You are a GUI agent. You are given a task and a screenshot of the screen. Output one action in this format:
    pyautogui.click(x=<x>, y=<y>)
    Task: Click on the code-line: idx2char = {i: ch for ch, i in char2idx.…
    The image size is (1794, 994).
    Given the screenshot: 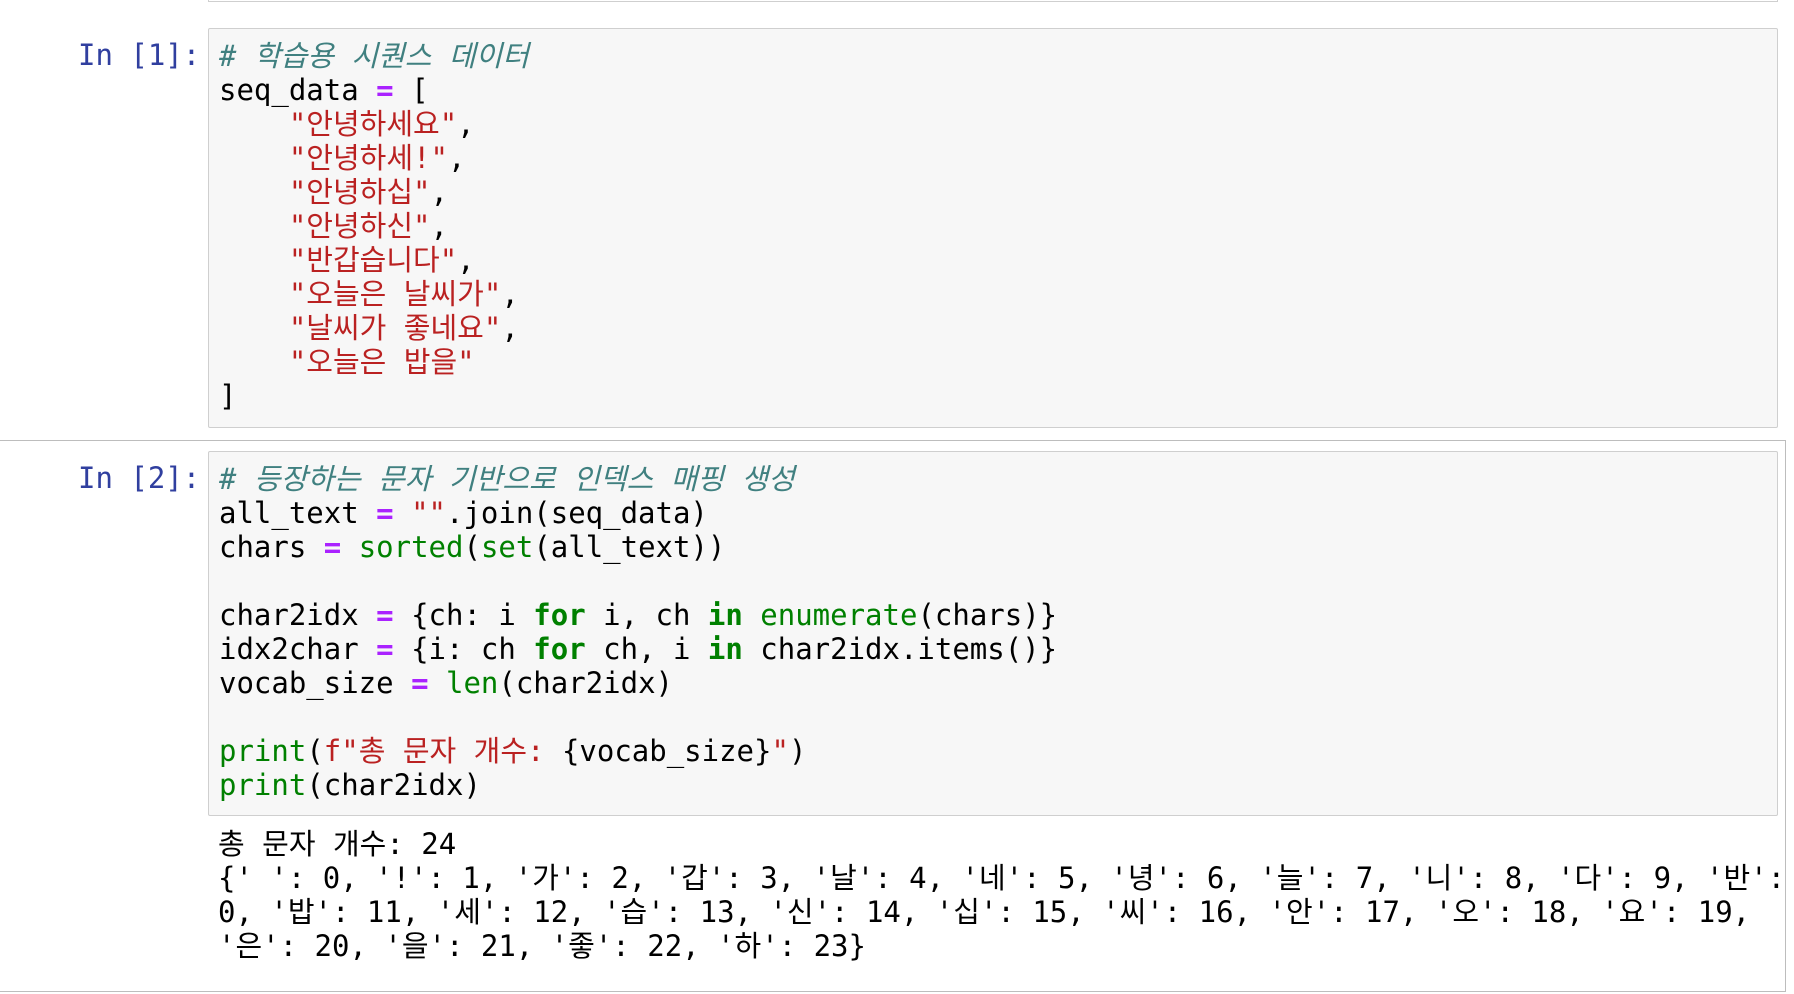 What is the action you would take?
    pyautogui.click(x=998, y=649)
    